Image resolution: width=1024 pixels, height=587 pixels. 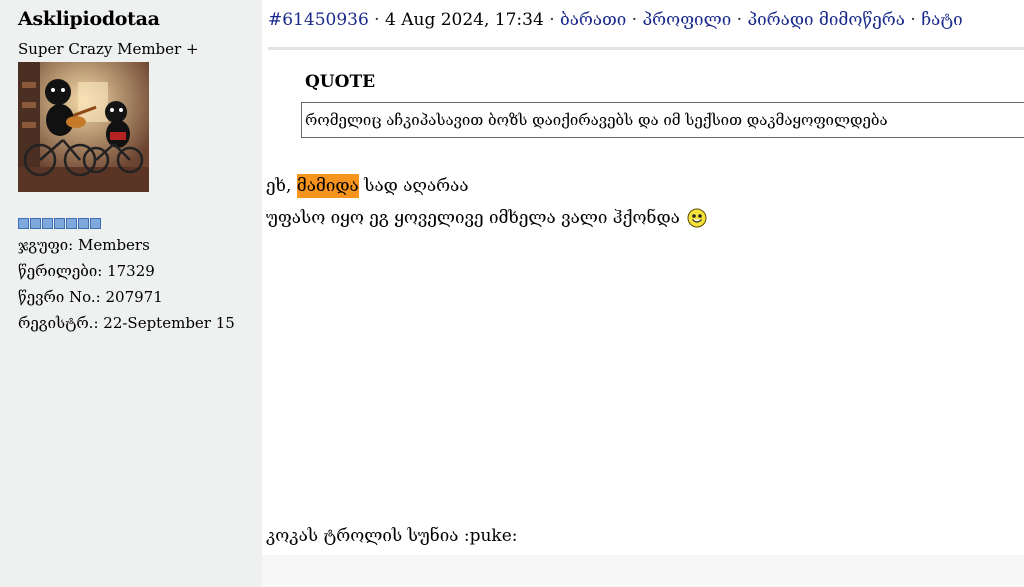 I want to click on chat-link: ჩატი, so click(x=941, y=20).